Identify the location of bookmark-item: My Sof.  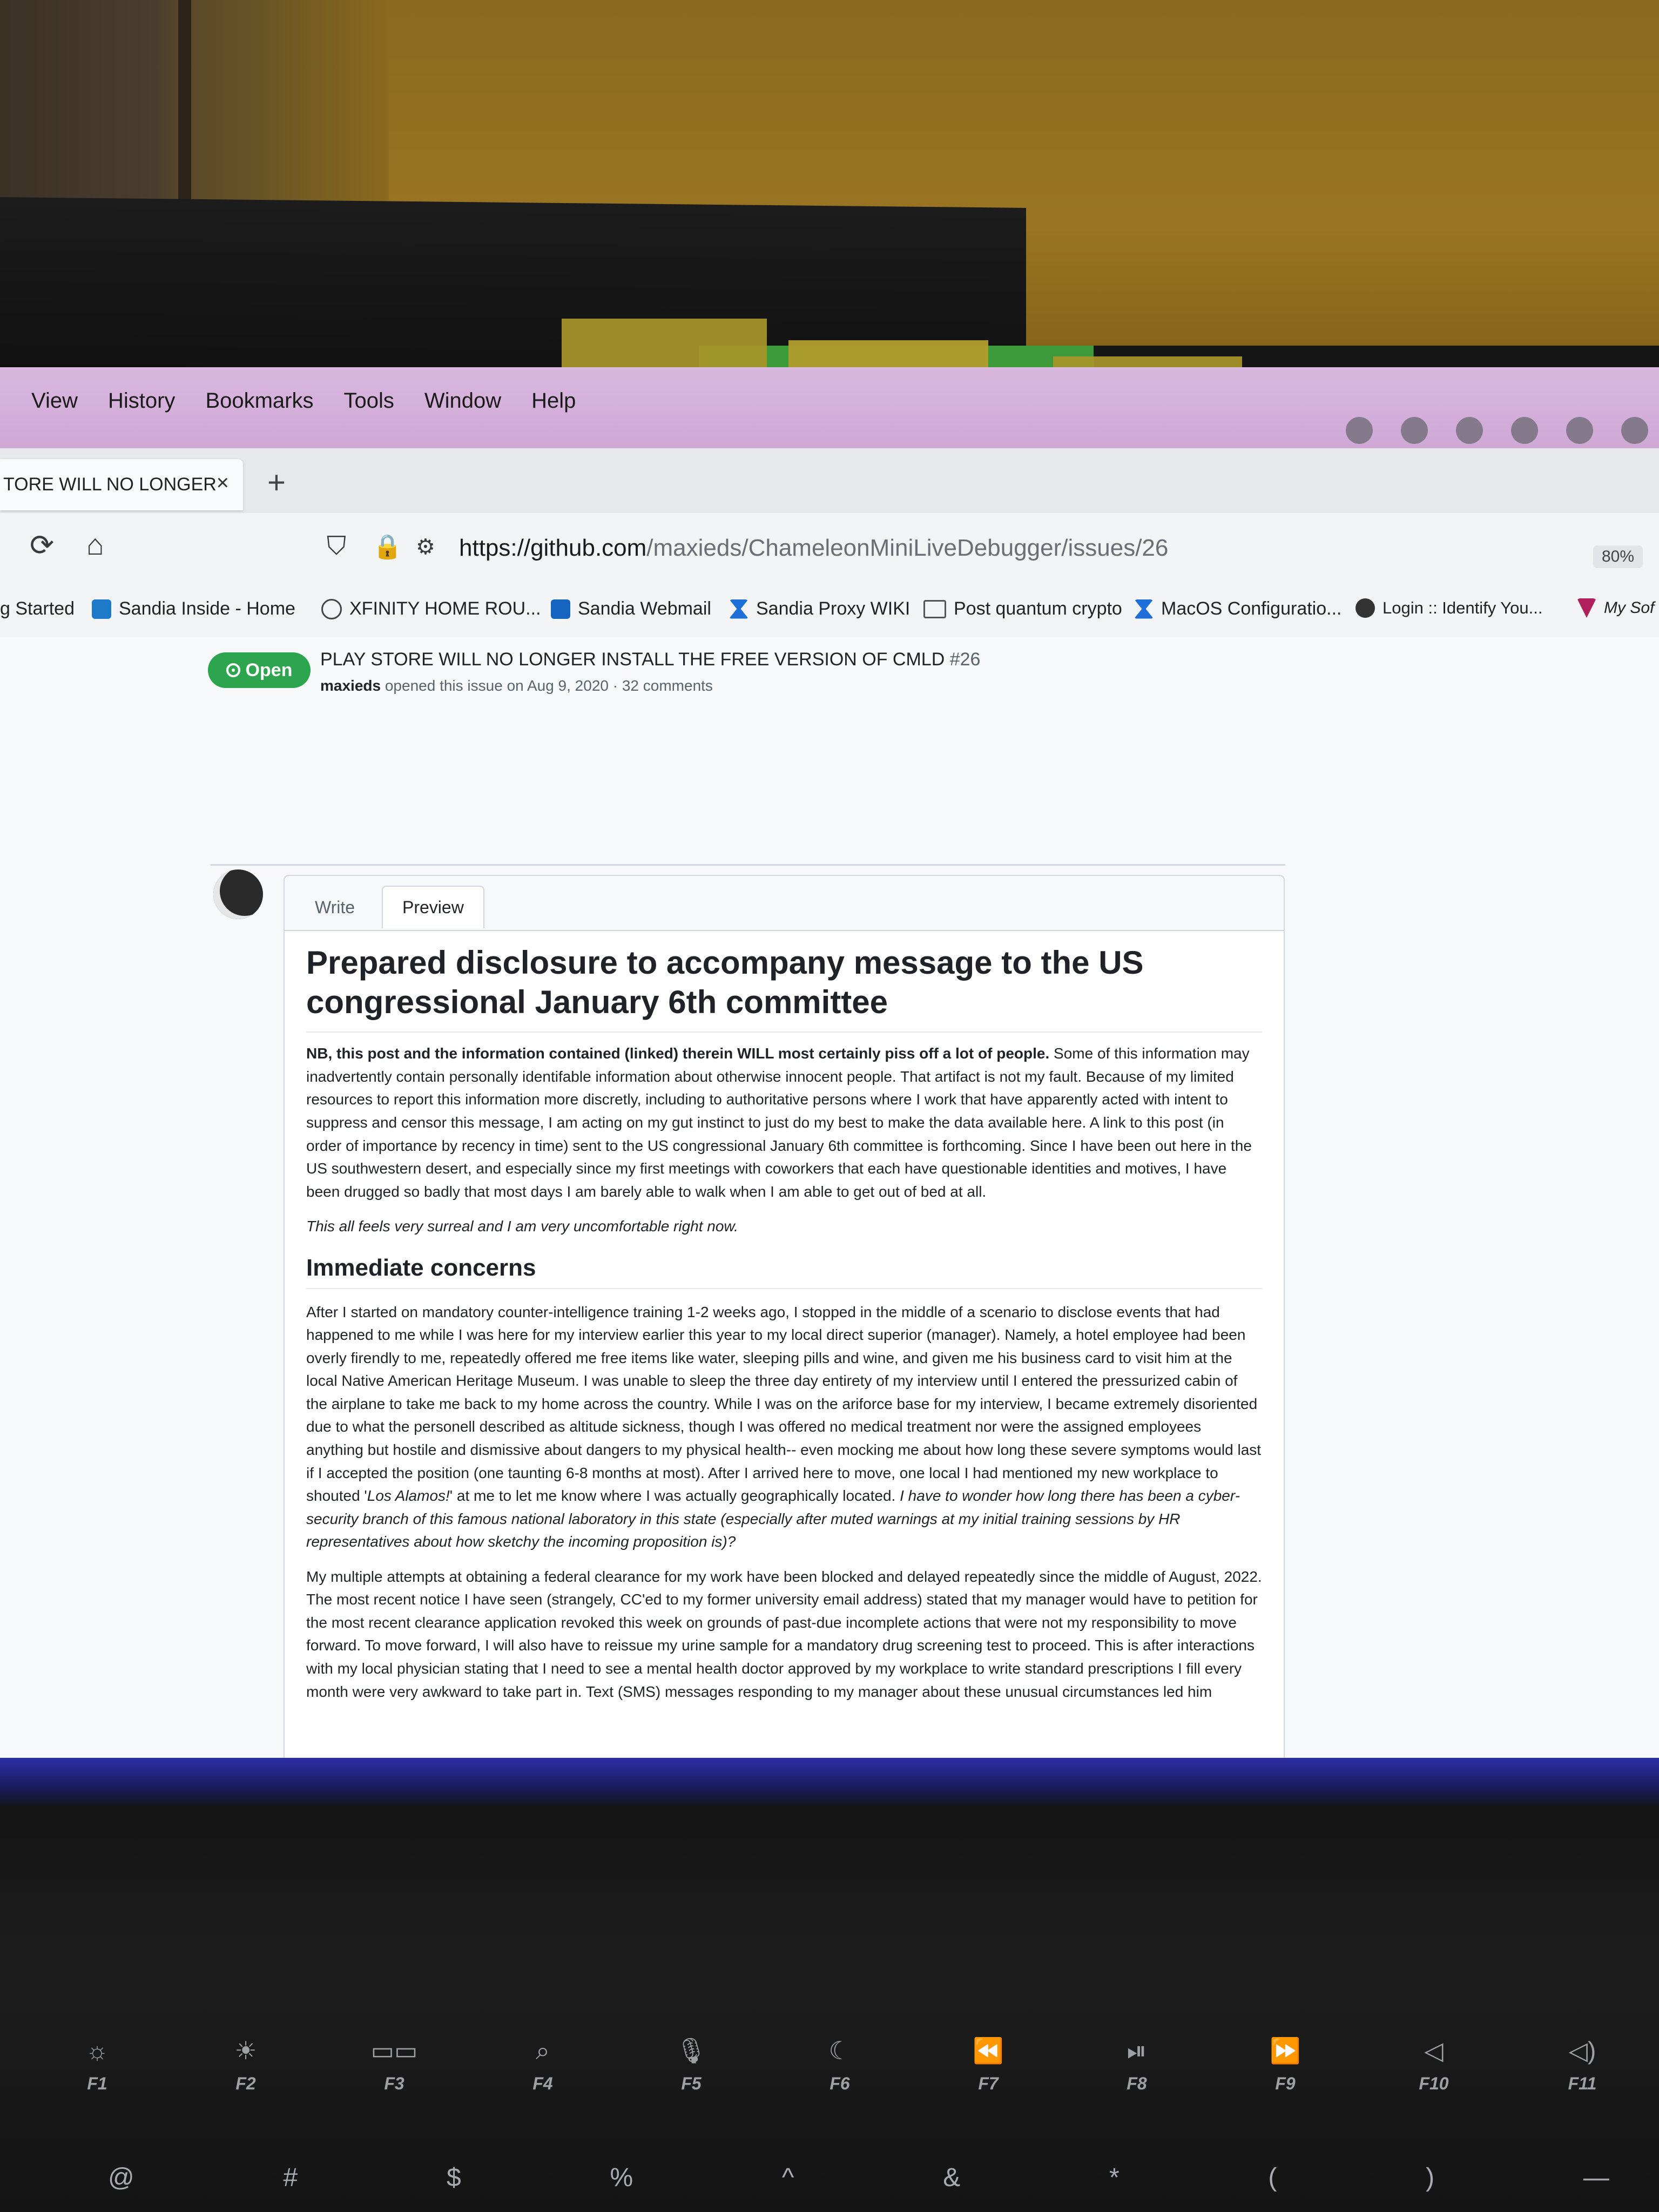
(1615, 608).